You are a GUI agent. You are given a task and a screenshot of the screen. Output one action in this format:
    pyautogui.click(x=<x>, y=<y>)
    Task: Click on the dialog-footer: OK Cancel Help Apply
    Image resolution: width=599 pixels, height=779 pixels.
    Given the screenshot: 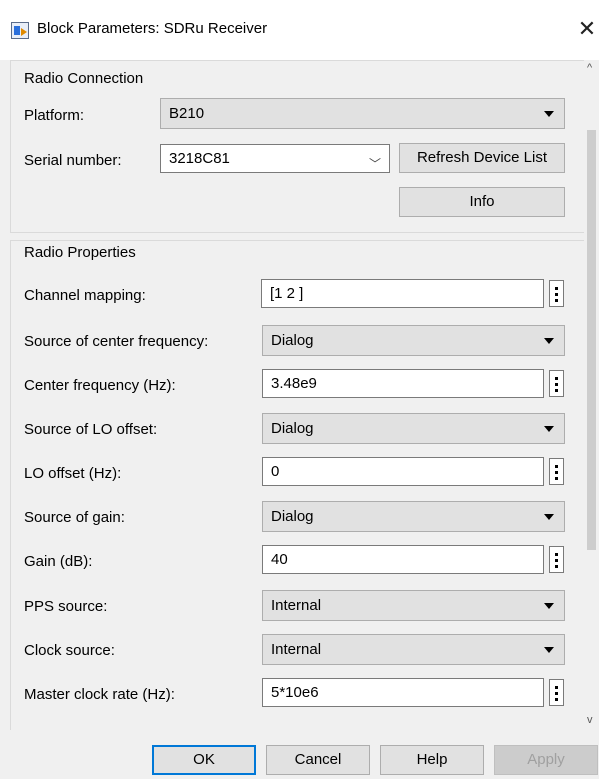 What is the action you would take?
    pyautogui.click(x=299, y=754)
    